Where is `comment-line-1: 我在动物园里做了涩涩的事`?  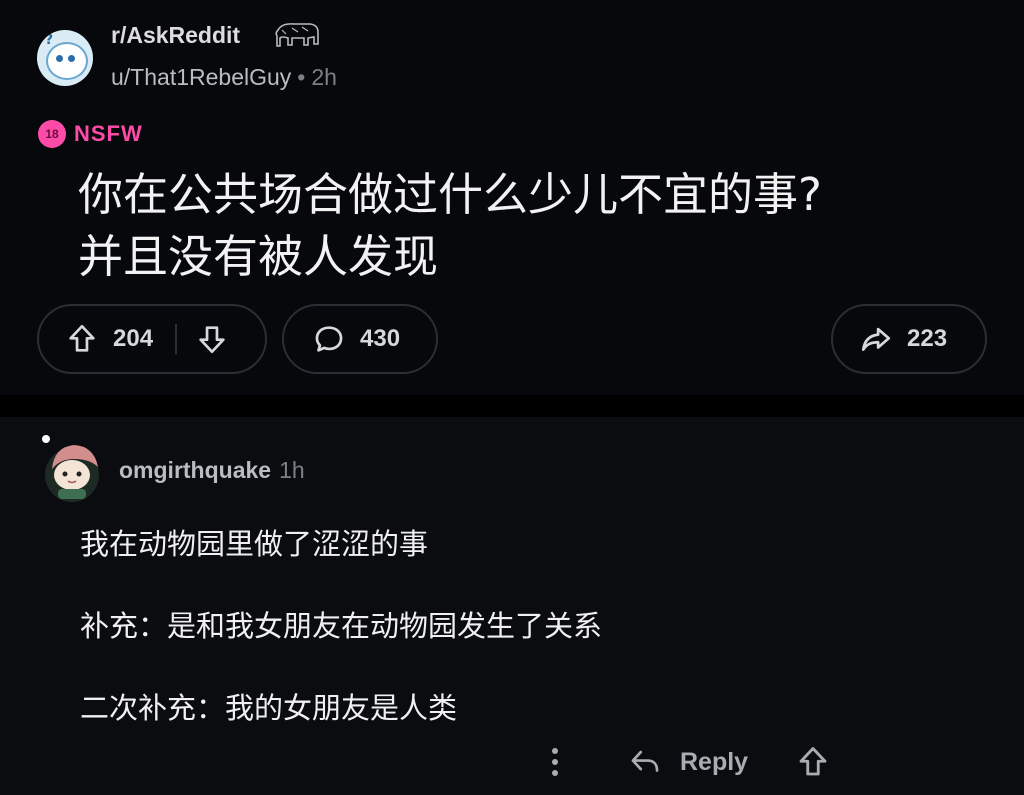 comment-line-1: 我在动物园里做了涩涩的事 is located at coordinates (254, 544).